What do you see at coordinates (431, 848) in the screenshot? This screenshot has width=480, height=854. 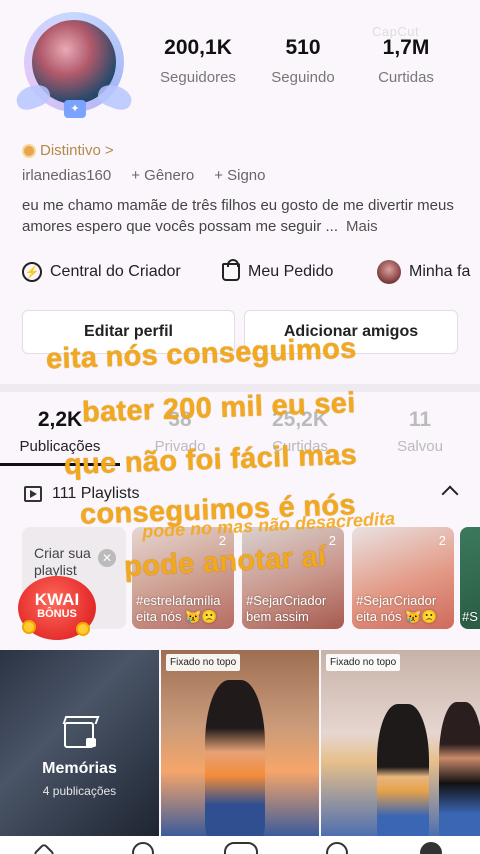 I see `profile-icon` at bounding box center [431, 848].